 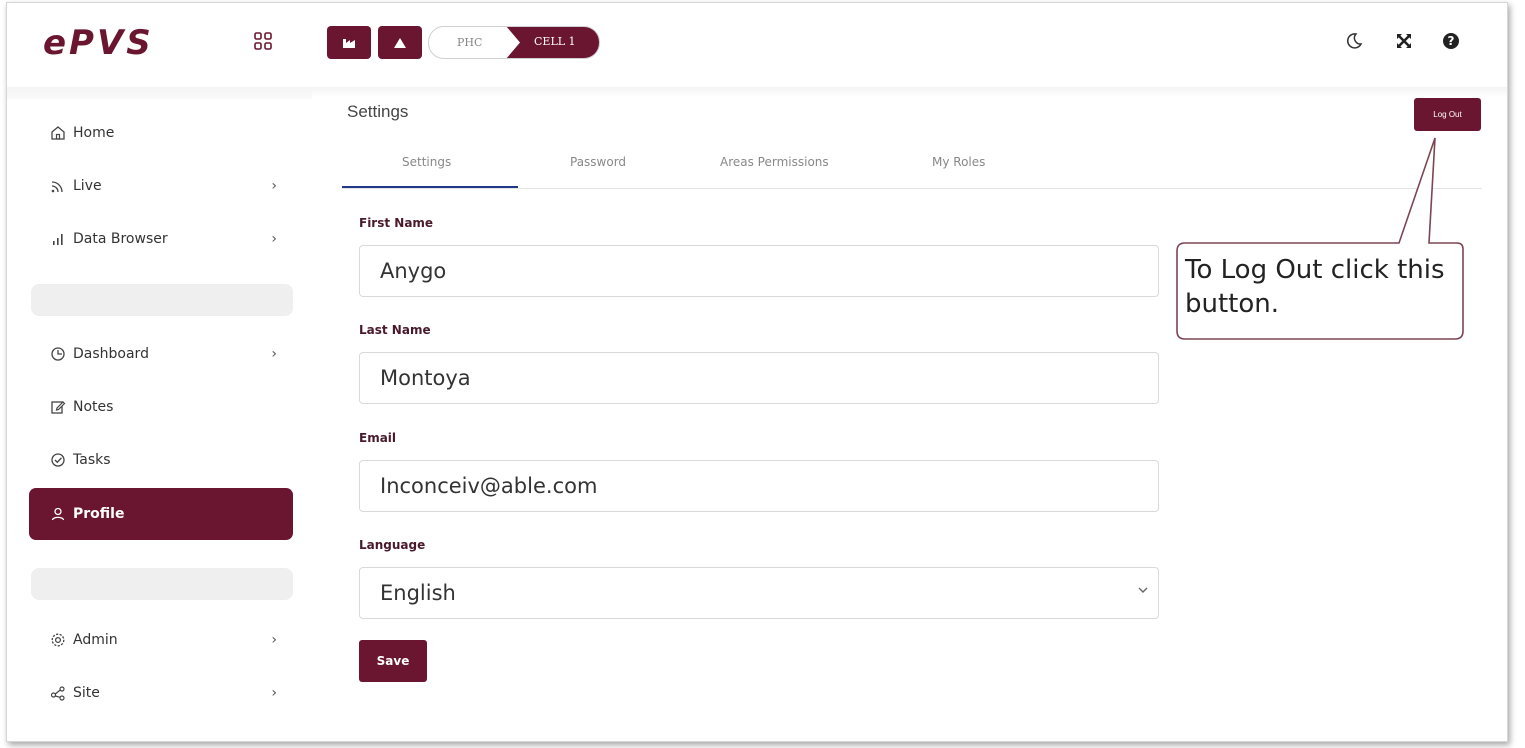 What do you see at coordinates (1354, 41) in the screenshot?
I see `moon-icon` at bounding box center [1354, 41].